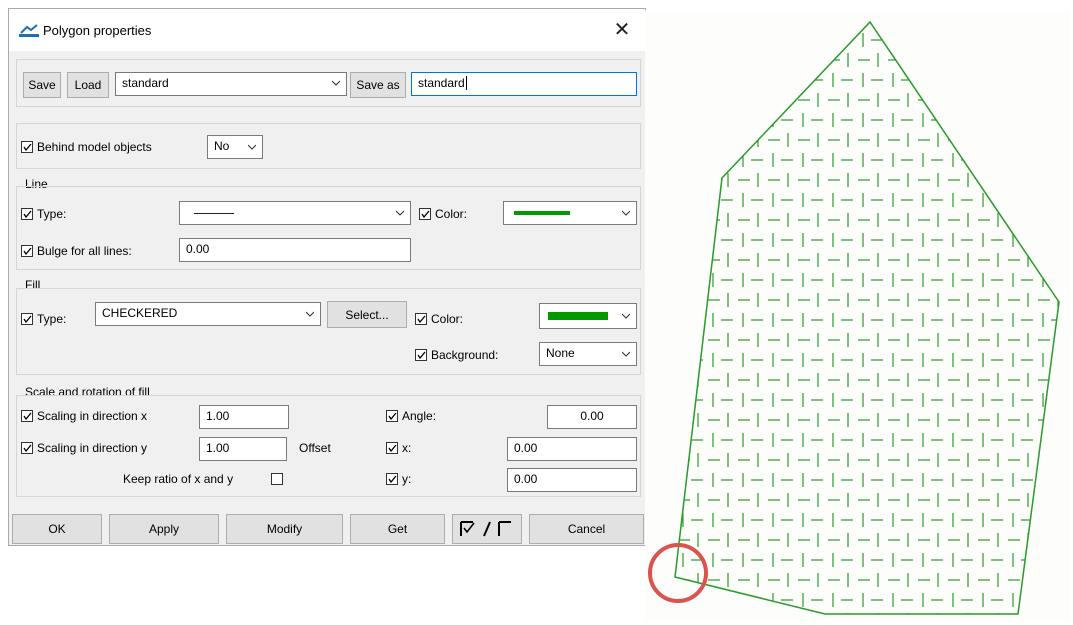 The width and height of the screenshot is (1073, 625). Describe the element at coordinates (88, 85) in the screenshot. I see `load-button: Load` at that location.